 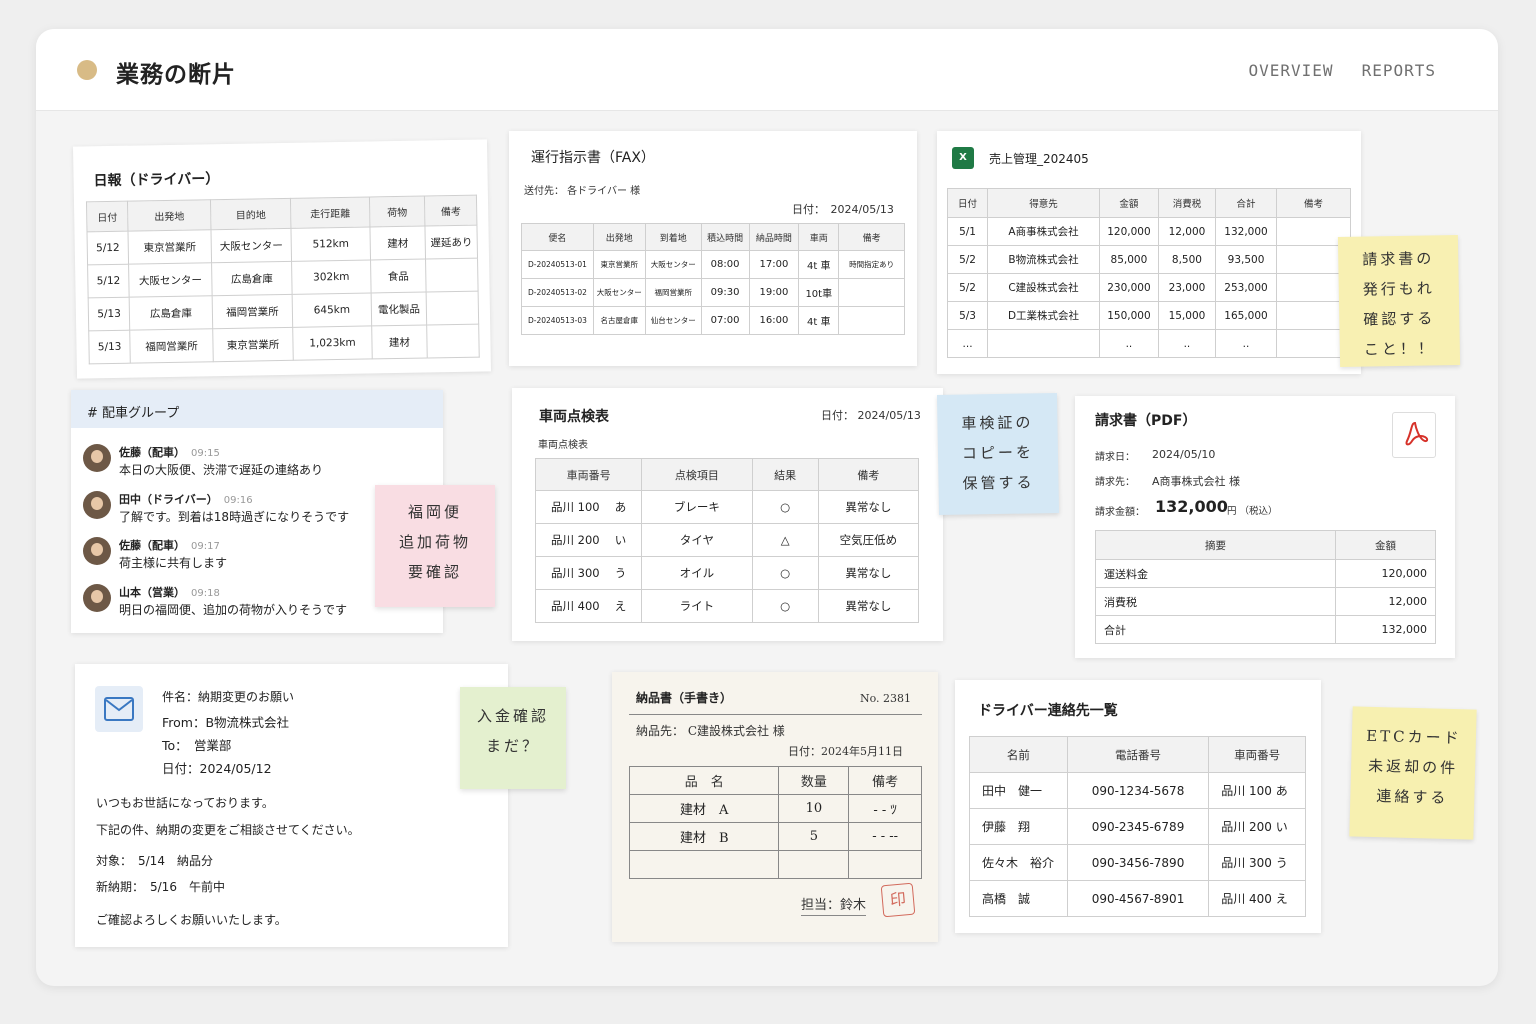 What do you see at coordinates (109, 347) in the screenshot?
I see `table-cell: 5/13` at bounding box center [109, 347].